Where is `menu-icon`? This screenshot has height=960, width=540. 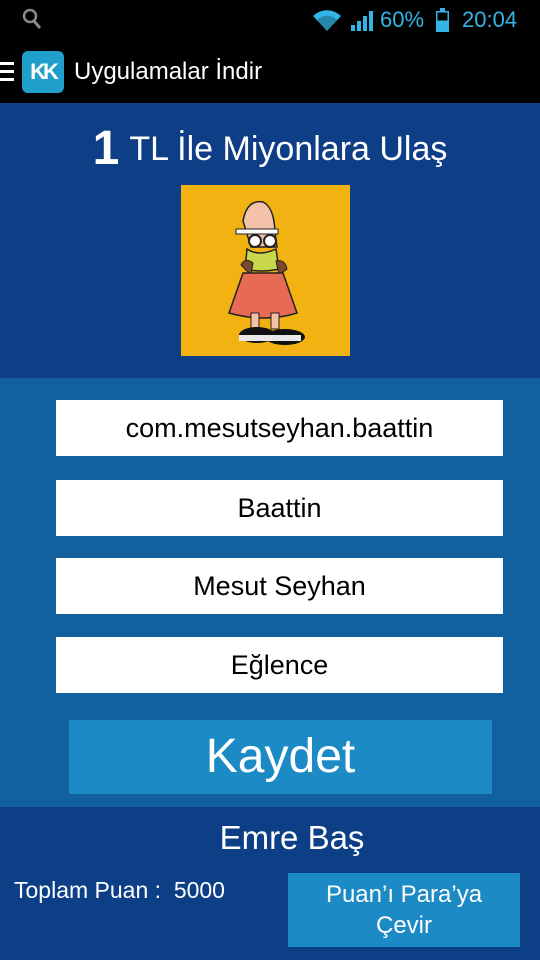
menu-icon is located at coordinates (7, 72).